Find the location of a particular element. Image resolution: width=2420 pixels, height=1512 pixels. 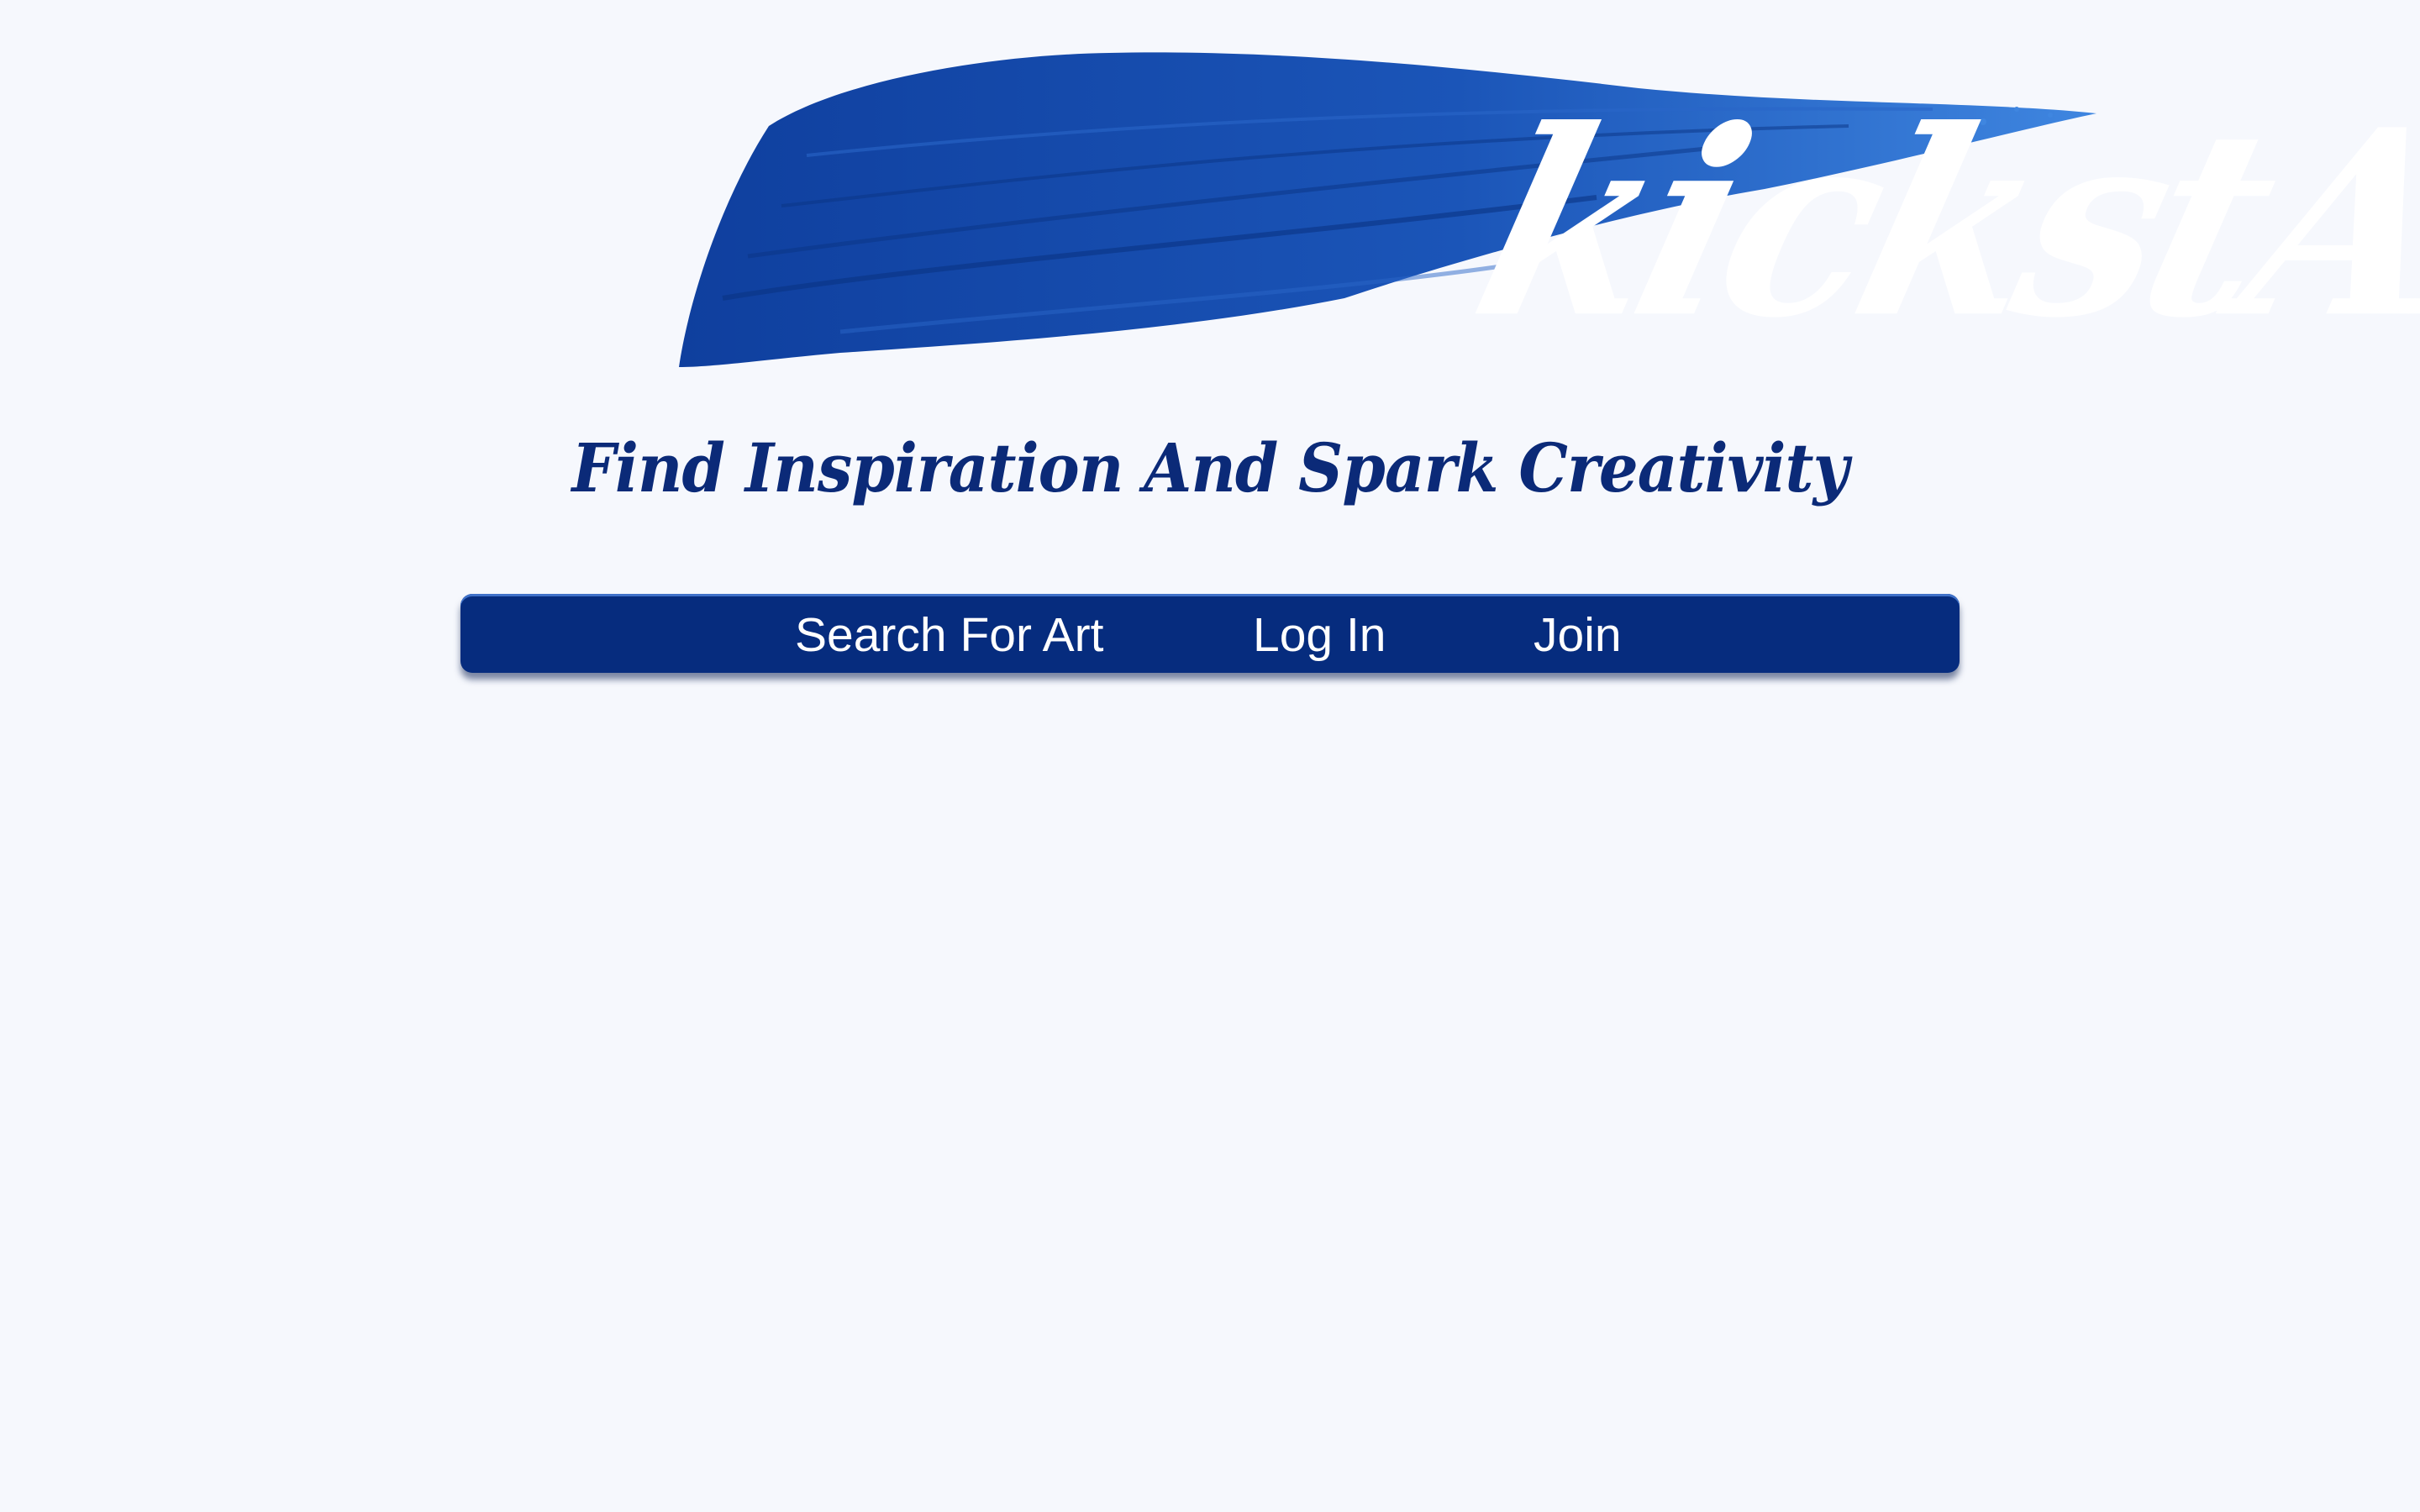

main-nav-bar: Search For Art Log In Join is located at coordinates (1210, 633).